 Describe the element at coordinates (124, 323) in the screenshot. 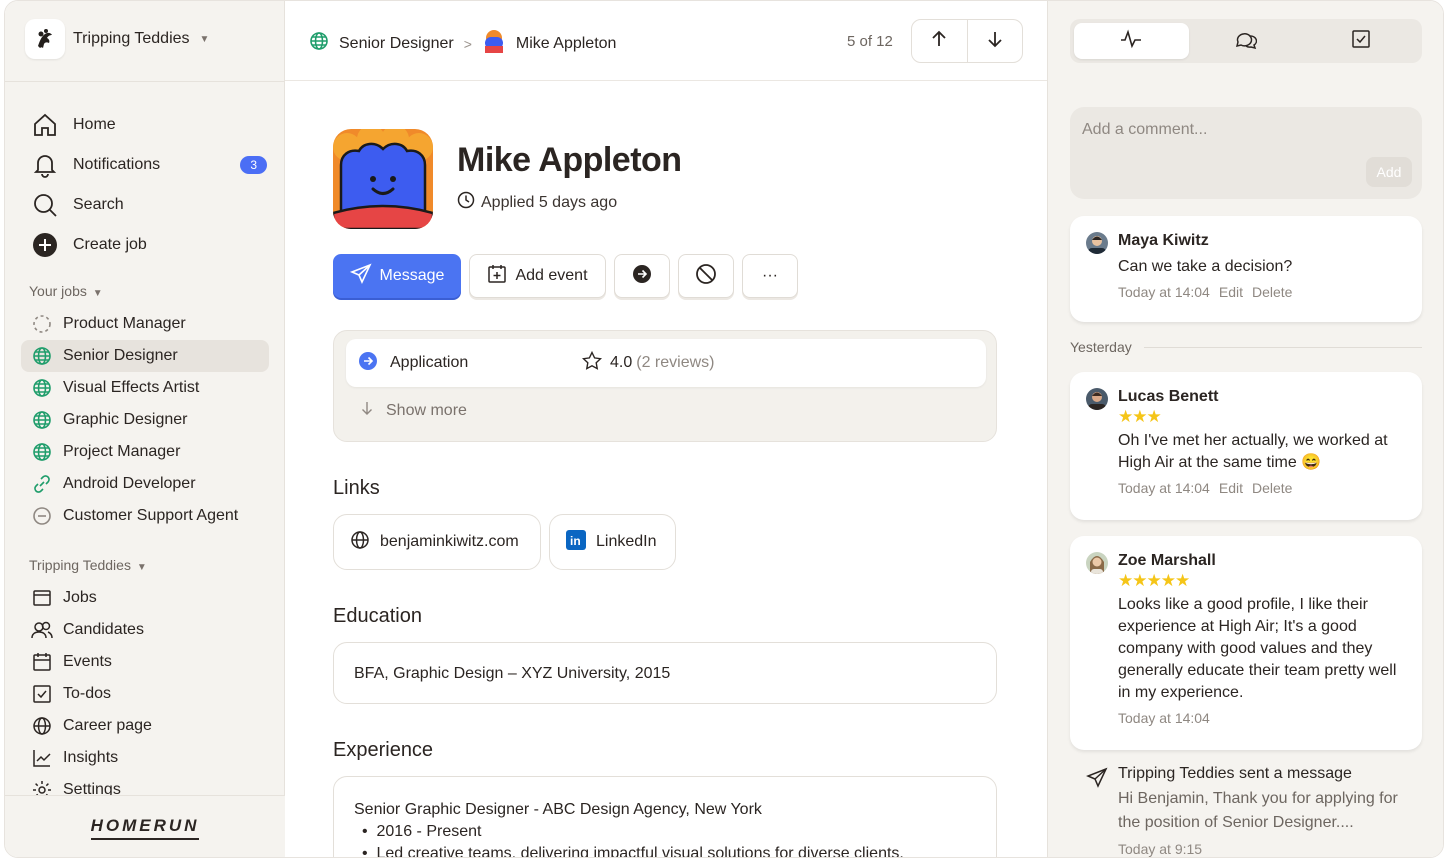

I see `job-label: Product Manager` at that location.